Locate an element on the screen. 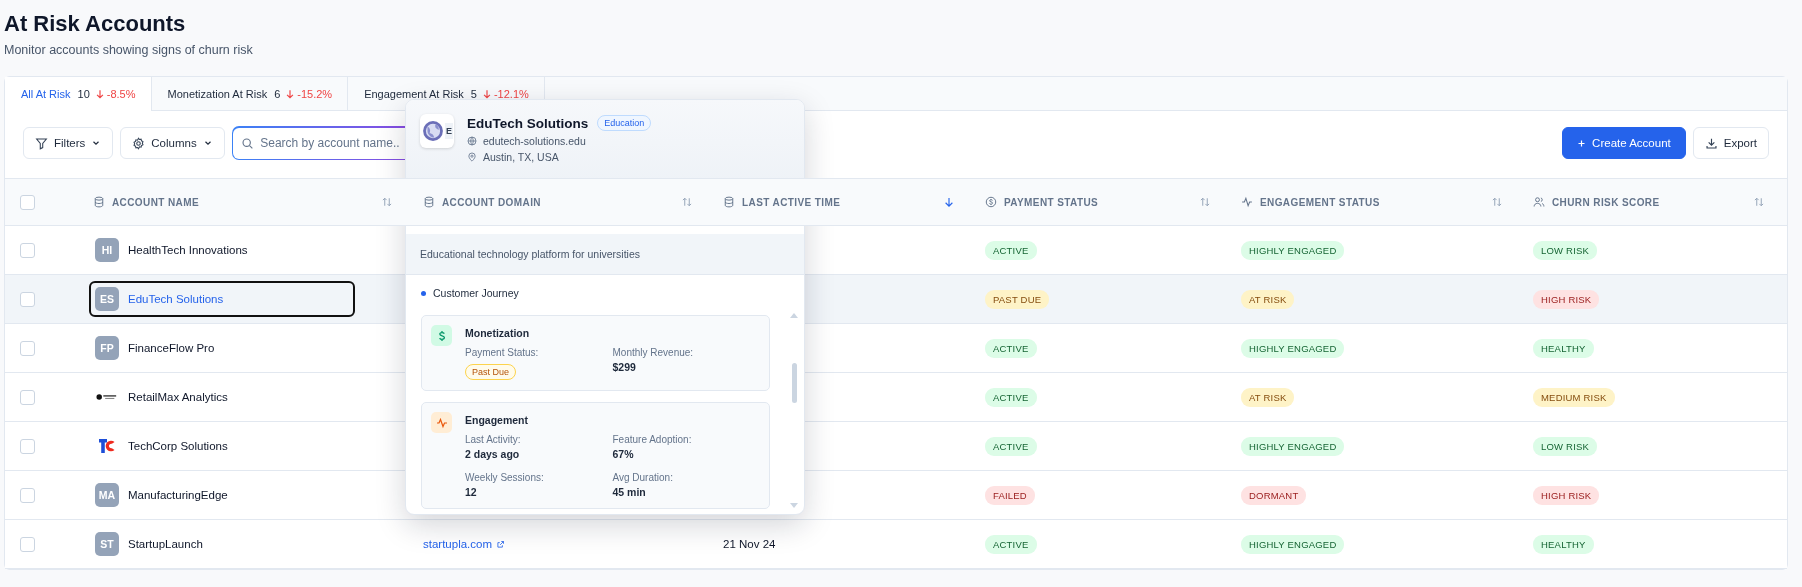  account-name: EduTech Solutions is located at coordinates (176, 299).